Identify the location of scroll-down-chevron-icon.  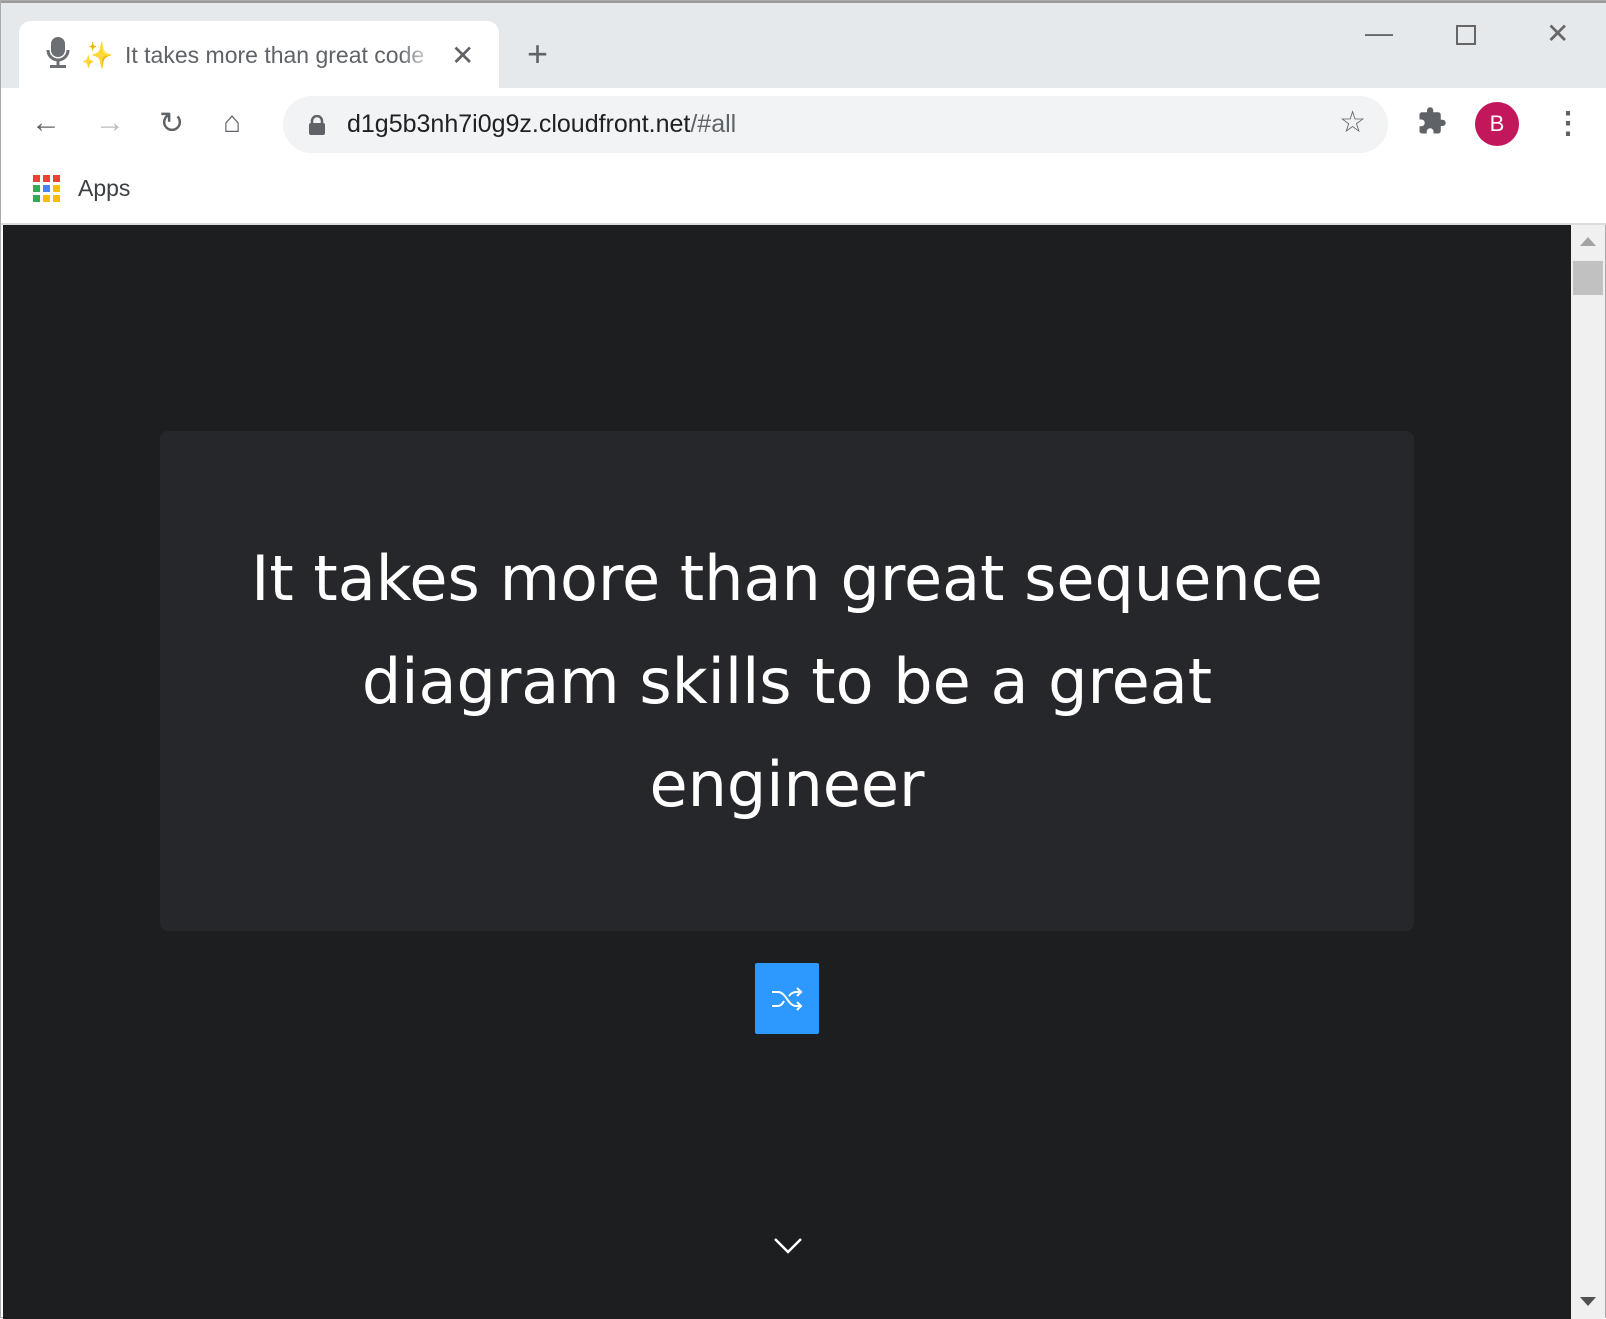
(788, 1248).